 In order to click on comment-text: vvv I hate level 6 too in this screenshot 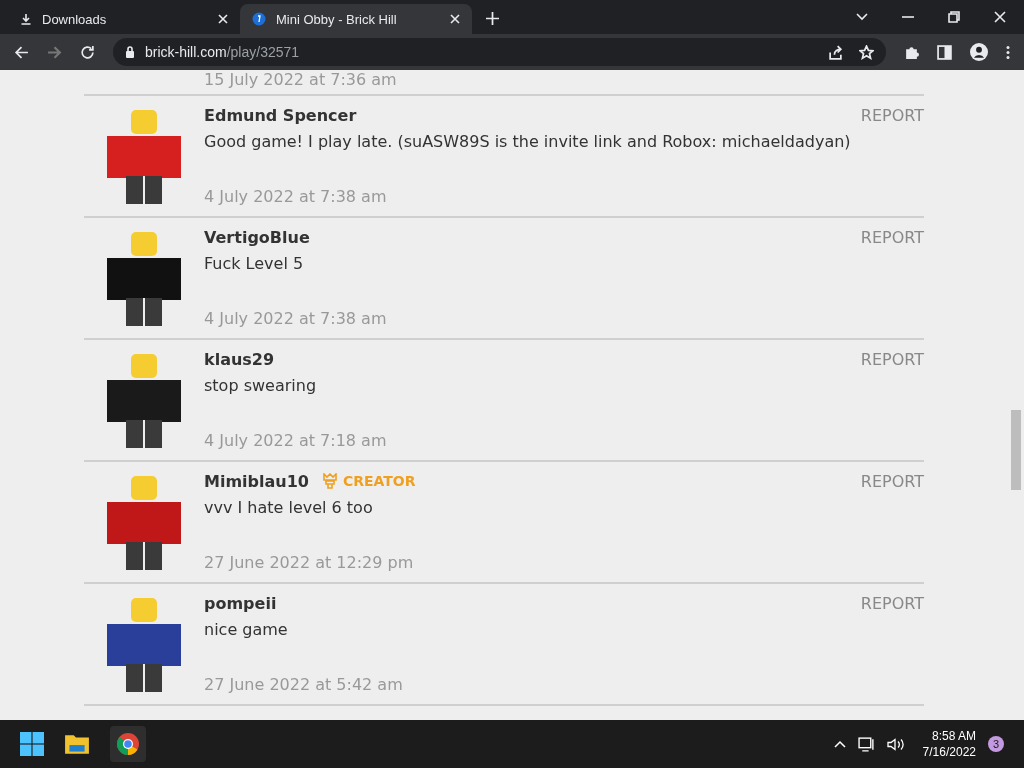, I will do `click(289, 507)`.